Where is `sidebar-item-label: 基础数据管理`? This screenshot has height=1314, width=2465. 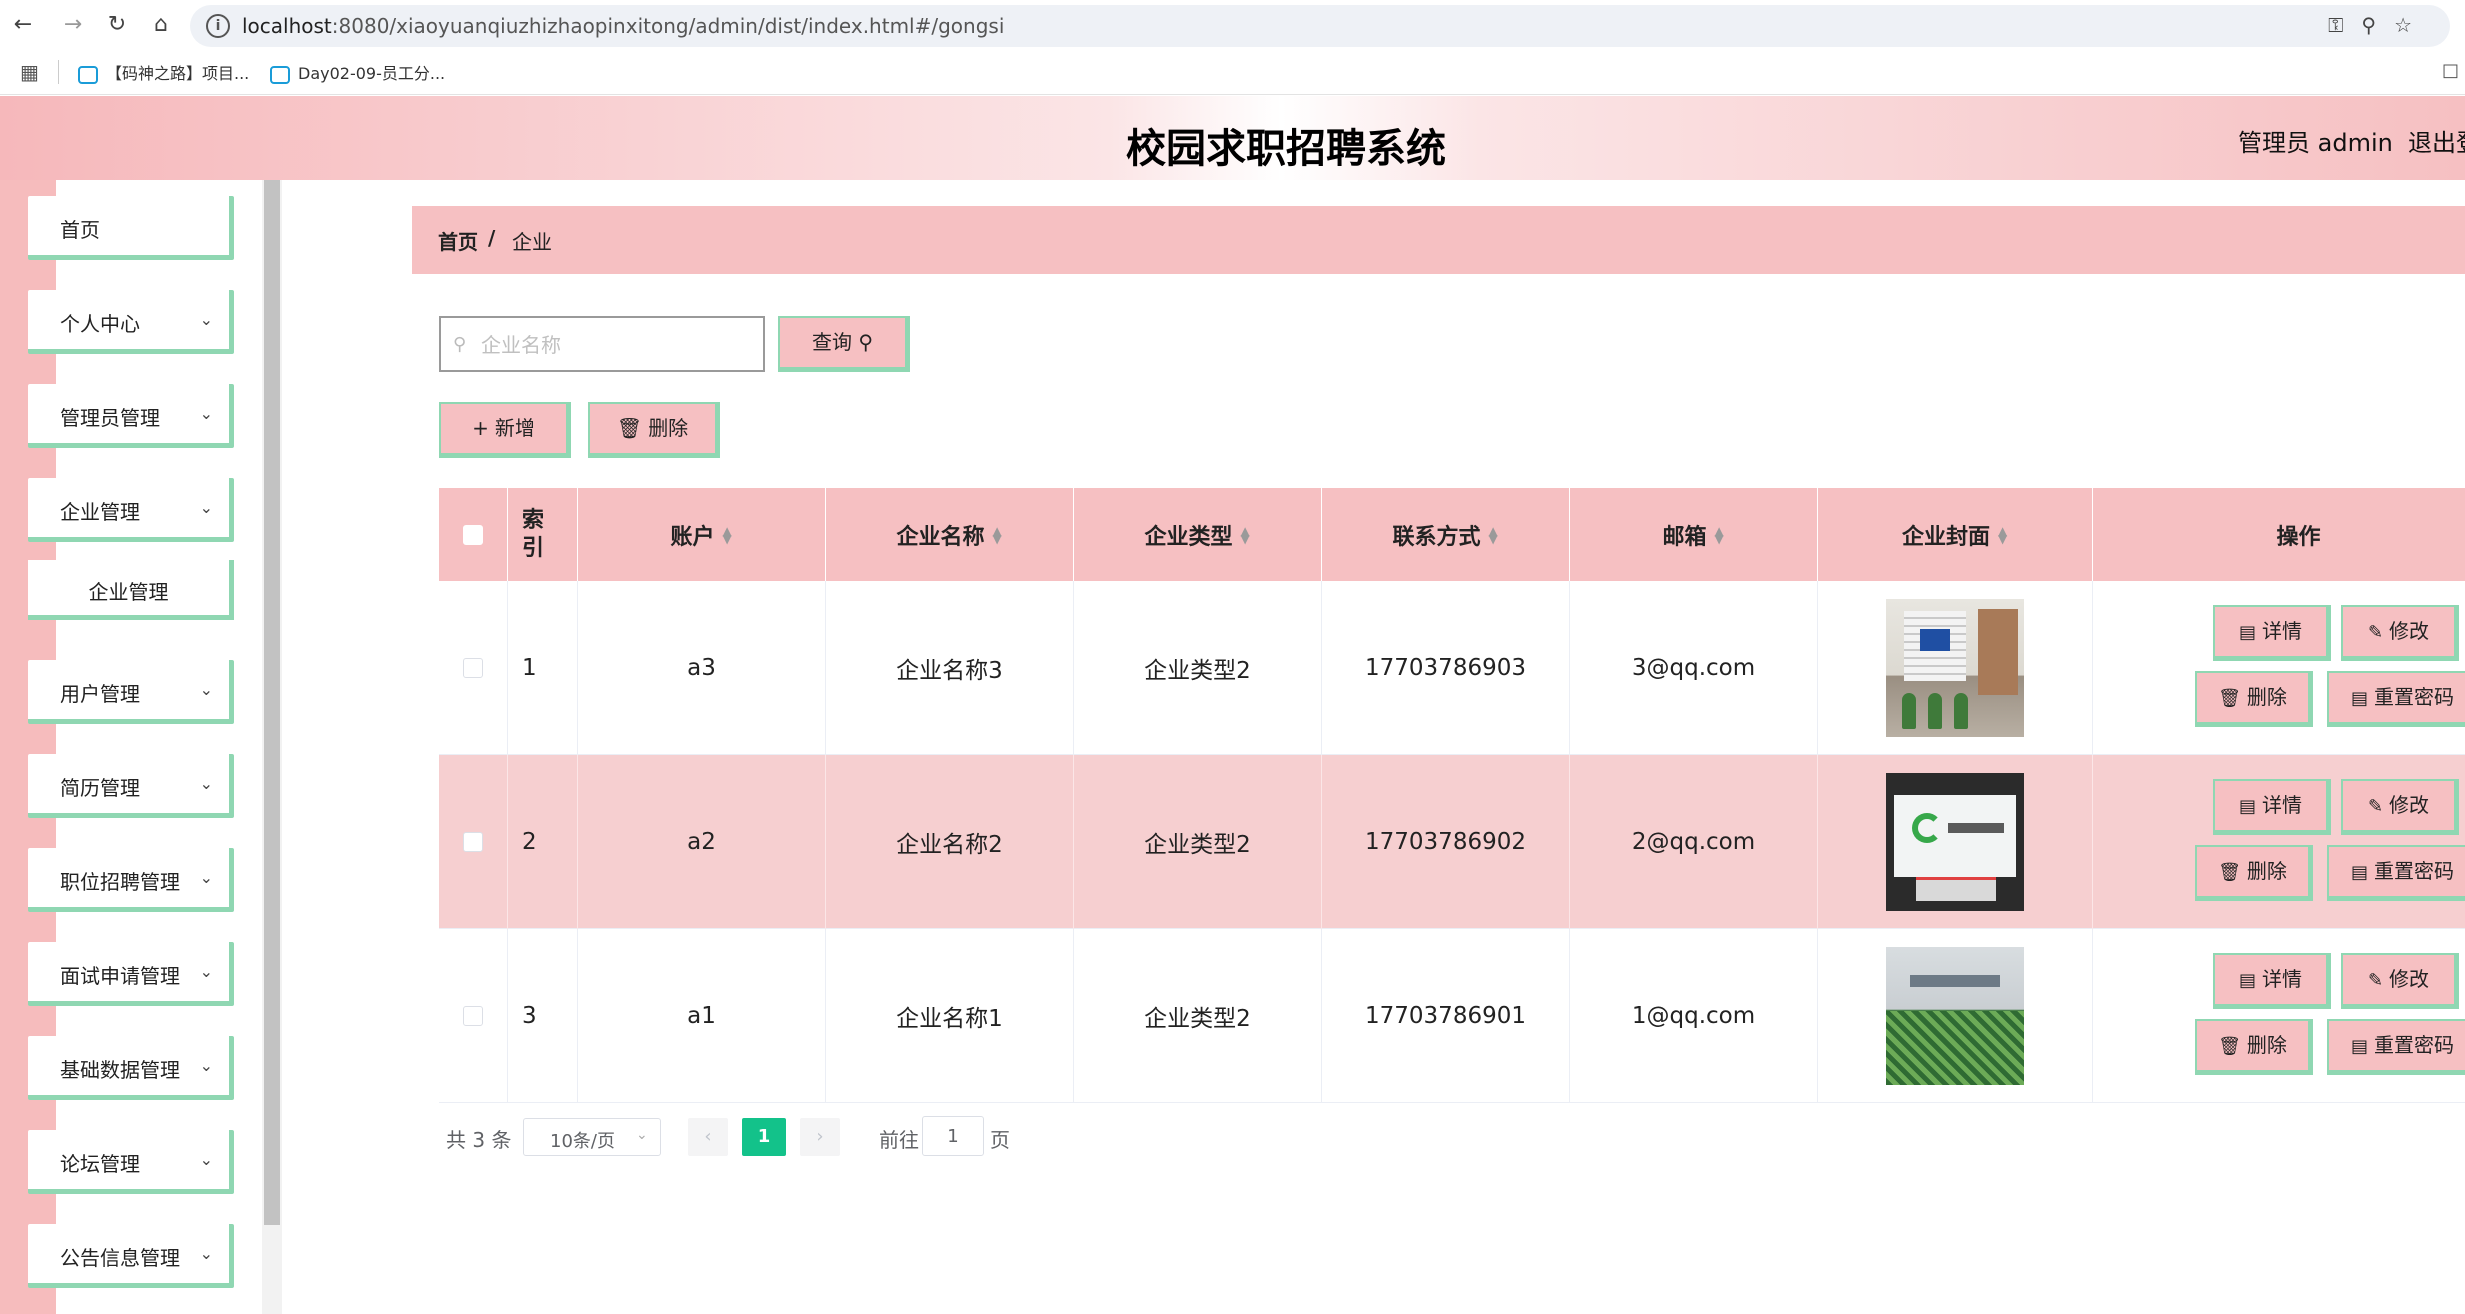
sidebar-item-label: 基础数据管理 is located at coordinates (120, 1070).